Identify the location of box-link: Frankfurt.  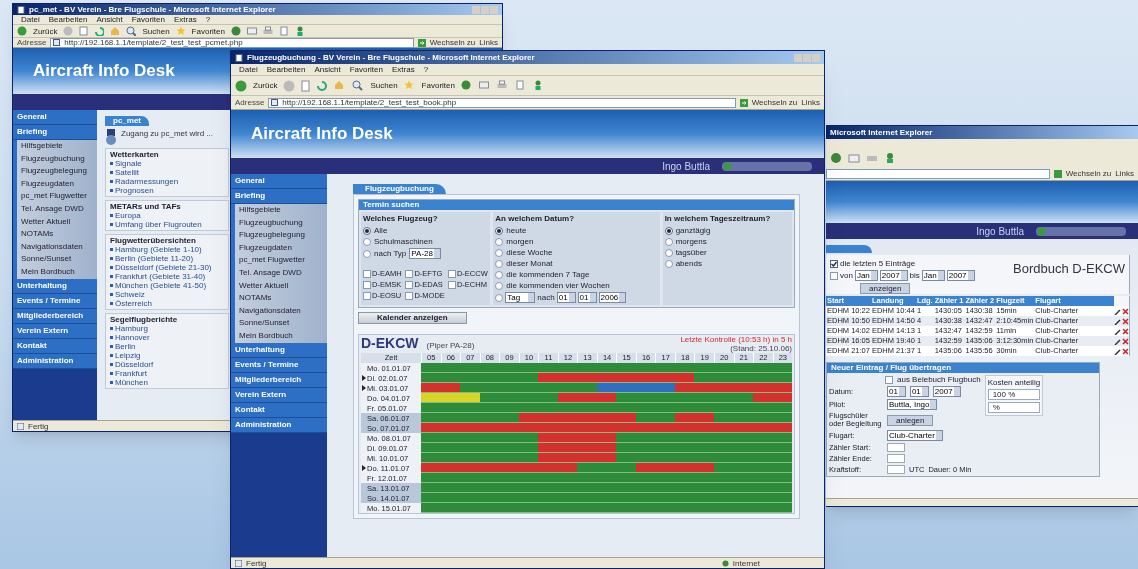
(131, 373).